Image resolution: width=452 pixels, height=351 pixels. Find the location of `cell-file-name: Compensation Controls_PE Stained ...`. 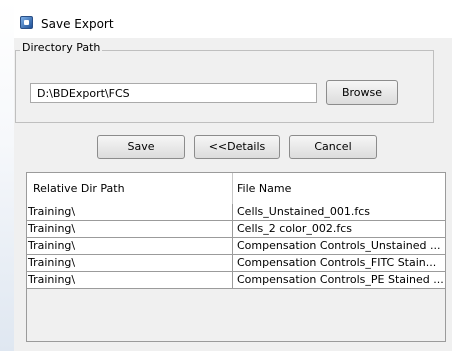

cell-file-name: Compensation Controls_PE Stained ... is located at coordinates (340, 279).